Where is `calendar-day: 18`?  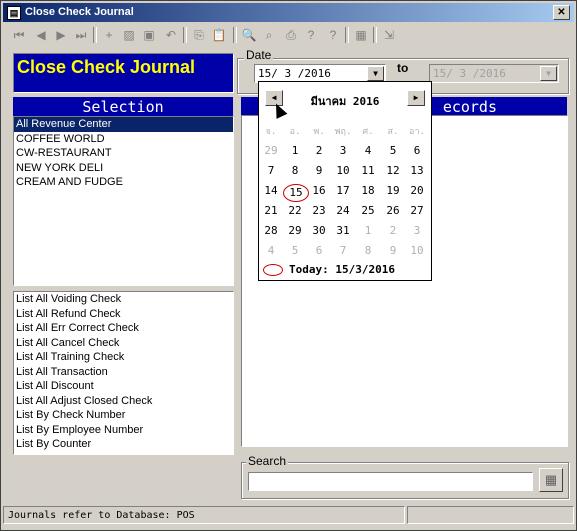
calendar-day: 18 is located at coordinates (368, 190).